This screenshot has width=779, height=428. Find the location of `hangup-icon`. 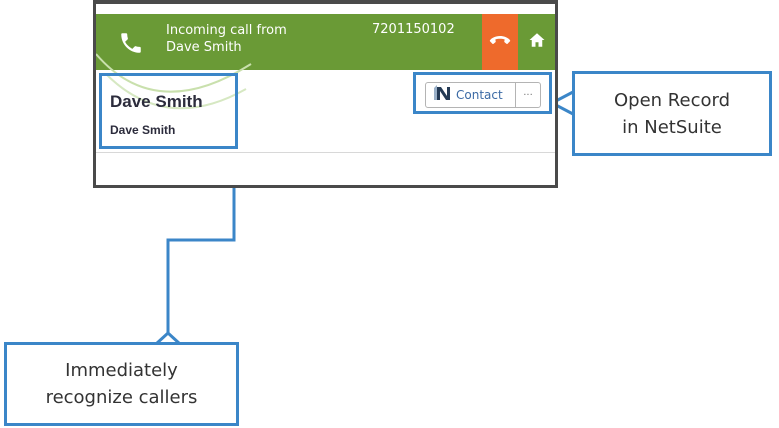

hangup-icon is located at coordinates (500, 42).